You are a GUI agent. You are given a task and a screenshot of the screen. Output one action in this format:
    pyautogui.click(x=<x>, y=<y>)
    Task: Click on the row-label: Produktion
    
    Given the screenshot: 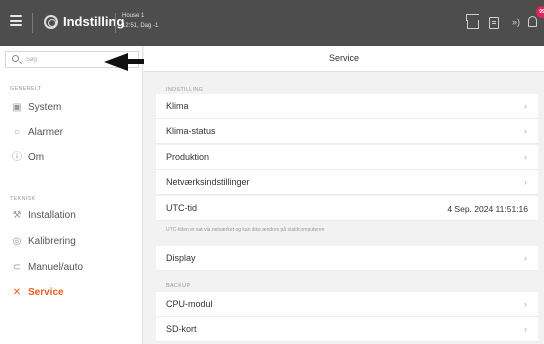 What is the action you would take?
    pyautogui.click(x=188, y=157)
    